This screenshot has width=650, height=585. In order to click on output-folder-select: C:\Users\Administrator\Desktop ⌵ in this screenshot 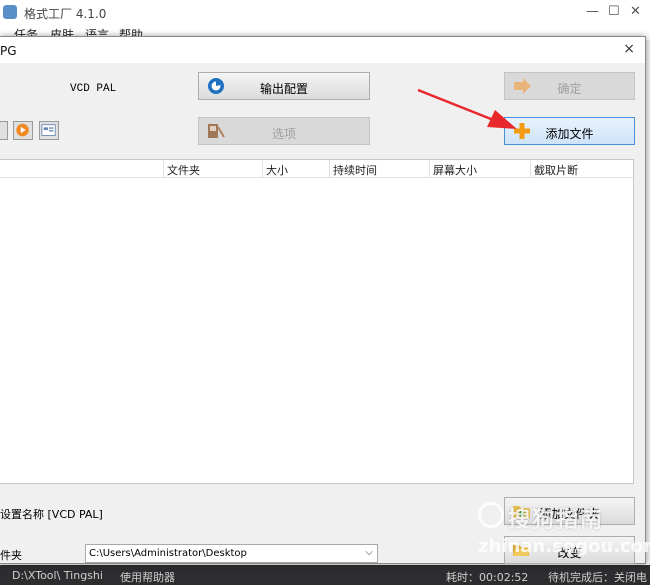, I will do `click(231, 553)`.